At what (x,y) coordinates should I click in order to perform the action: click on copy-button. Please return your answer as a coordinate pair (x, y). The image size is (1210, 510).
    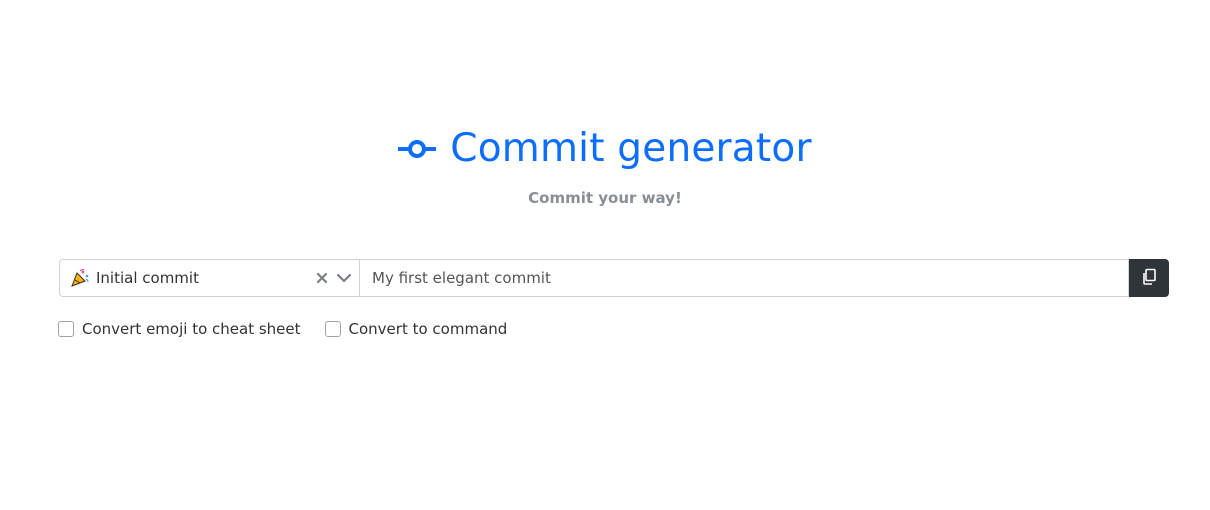
    Looking at the image, I should click on (1149, 278).